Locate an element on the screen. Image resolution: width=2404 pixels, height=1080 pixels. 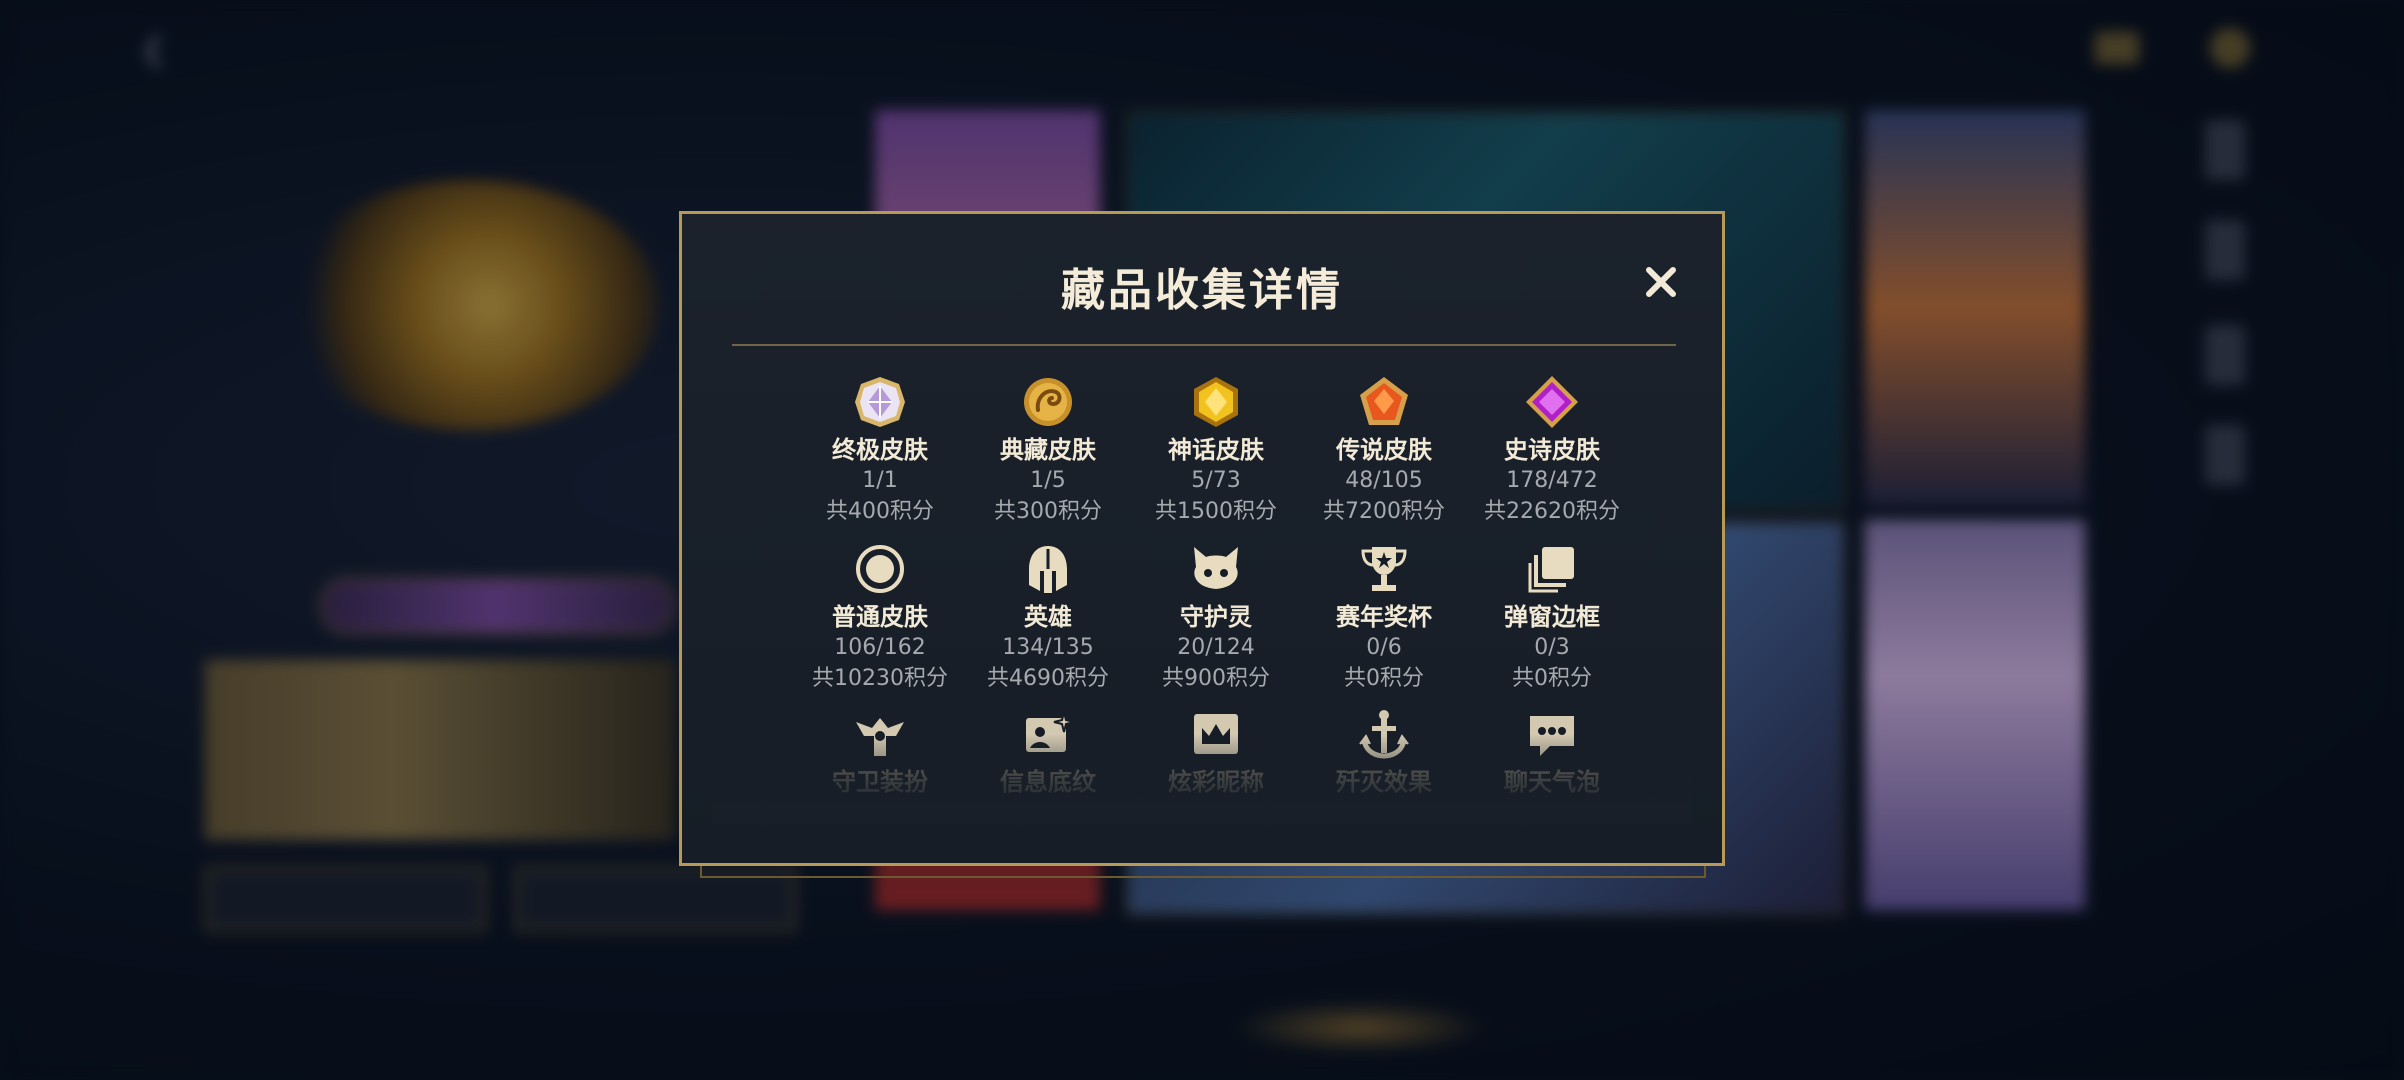
collection-item-treasure-skin: 典藏皮肤 1/5 共300积分 is located at coordinates (1048, 451).